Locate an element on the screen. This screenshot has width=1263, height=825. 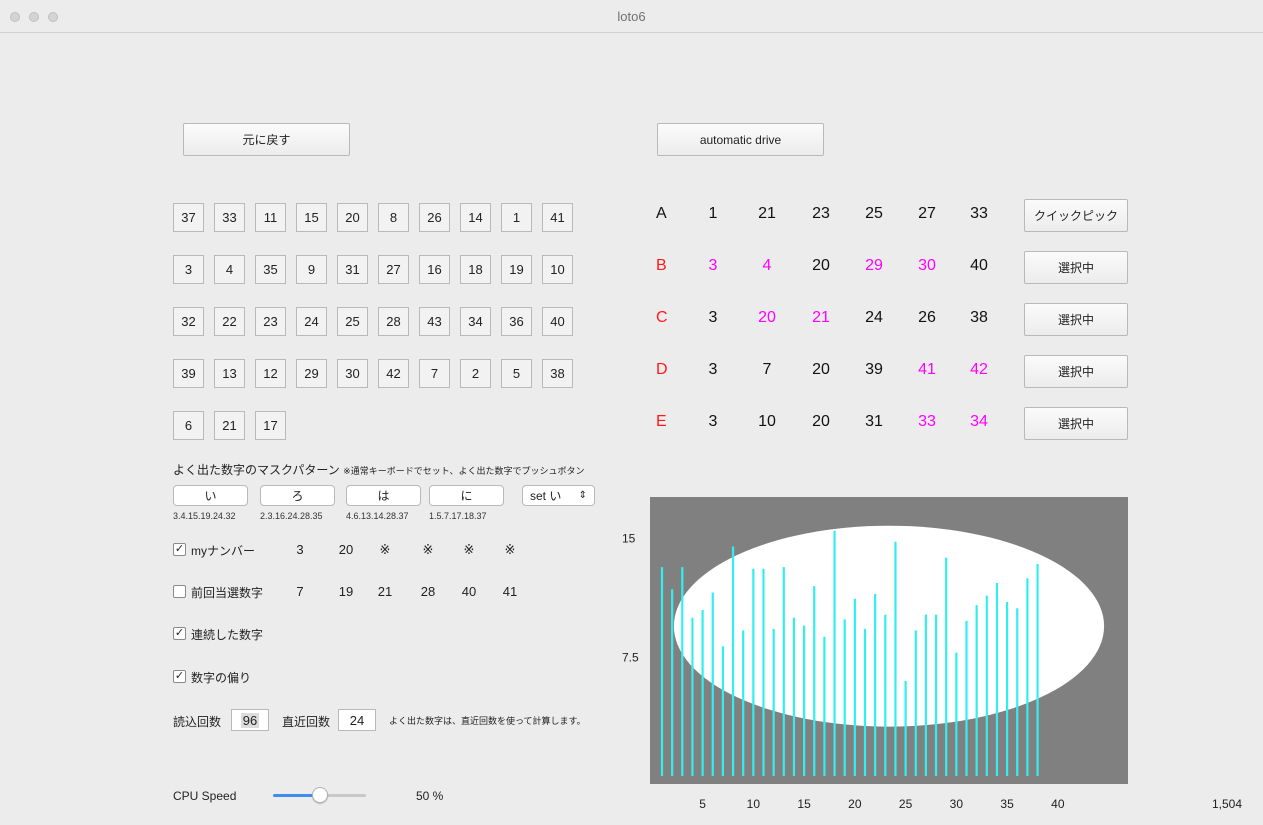
mask-button: は is located at coordinates (383, 495).